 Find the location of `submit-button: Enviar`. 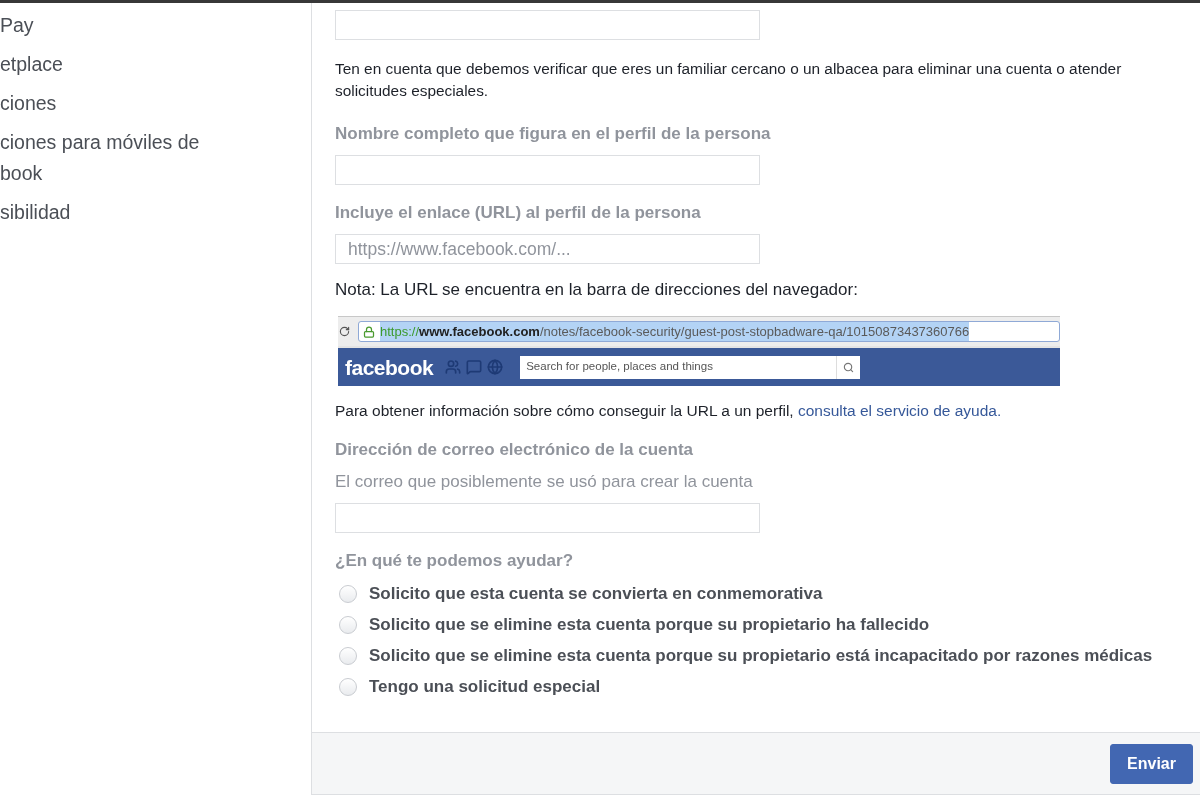

submit-button: Enviar is located at coordinates (1151, 763).